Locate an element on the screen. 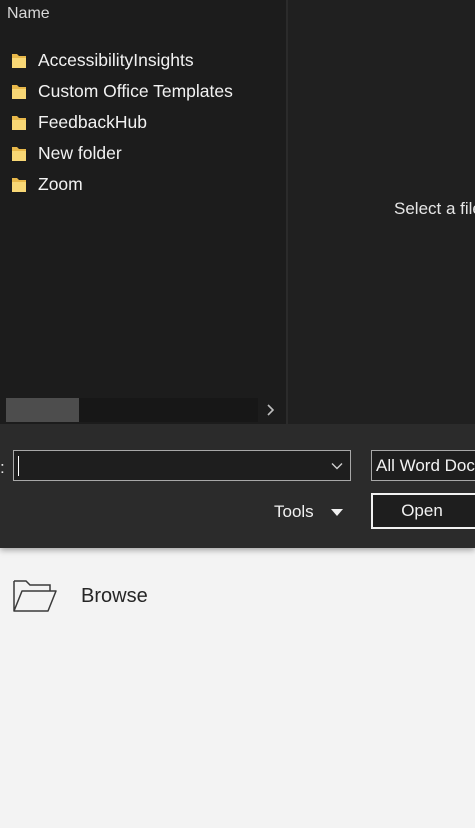 This screenshot has width=475, height=828. browse-label: Browse is located at coordinates (114, 595).